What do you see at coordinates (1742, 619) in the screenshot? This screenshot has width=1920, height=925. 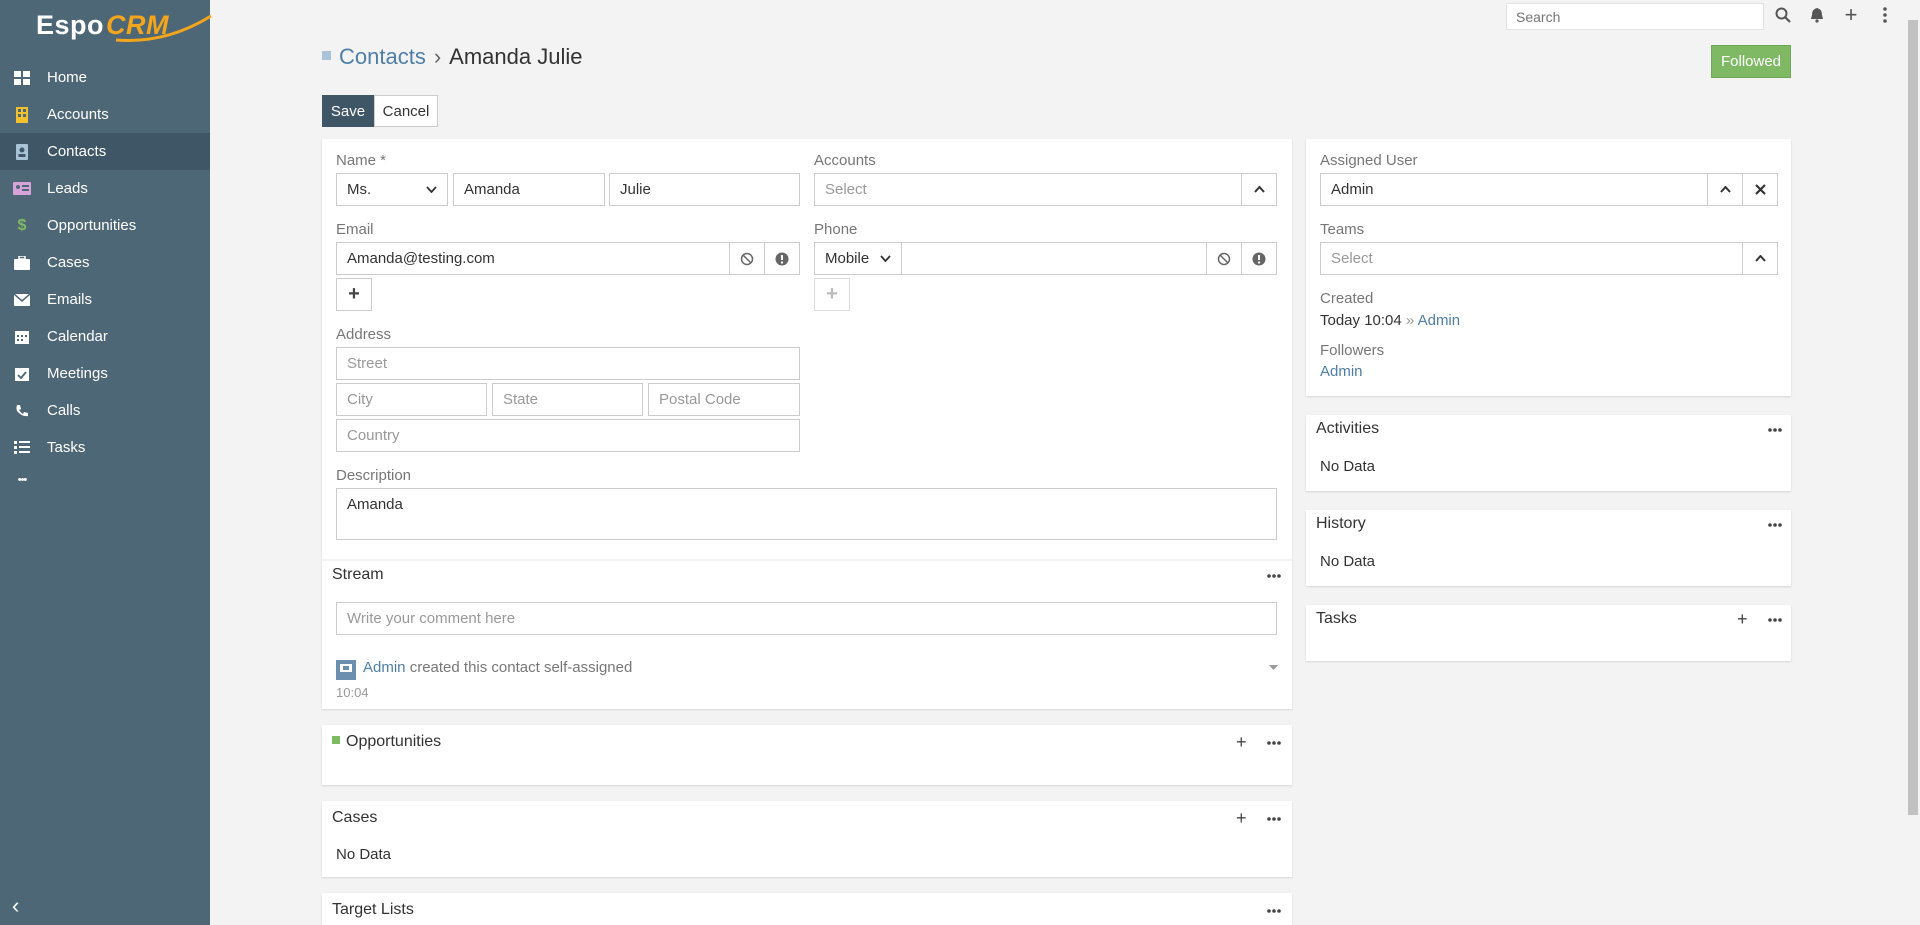 I see `add-task-button: +` at bounding box center [1742, 619].